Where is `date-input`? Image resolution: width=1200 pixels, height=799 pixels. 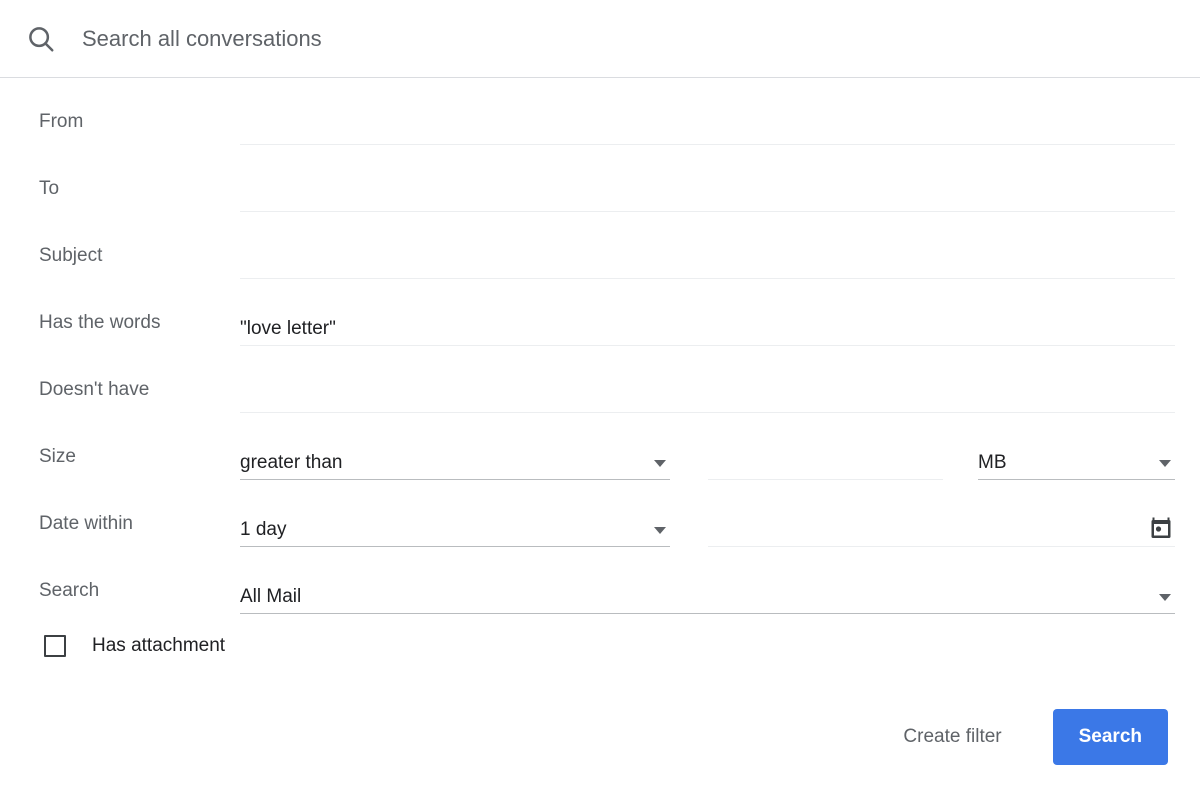
date-input is located at coordinates (941, 529).